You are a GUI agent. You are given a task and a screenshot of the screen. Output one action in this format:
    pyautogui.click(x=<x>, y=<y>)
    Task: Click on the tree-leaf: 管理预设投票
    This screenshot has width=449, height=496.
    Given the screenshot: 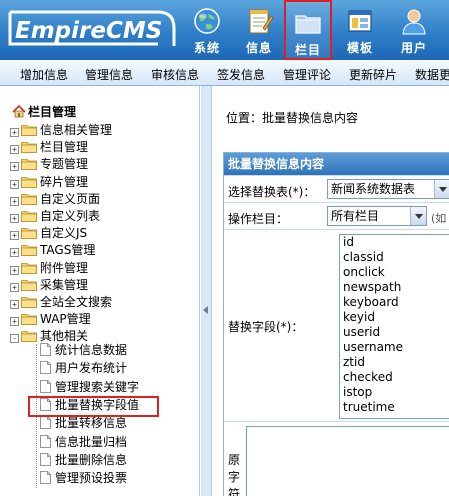 What is the action you would take?
    pyautogui.click(x=83, y=478)
    